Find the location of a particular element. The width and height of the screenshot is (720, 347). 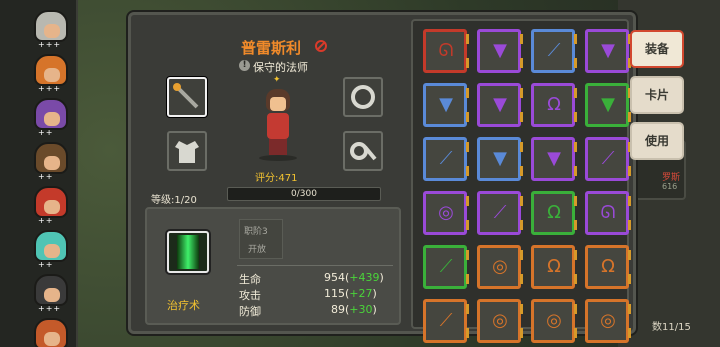

xp-progress-bar: 0/300 is located at coordinates (304, 194).